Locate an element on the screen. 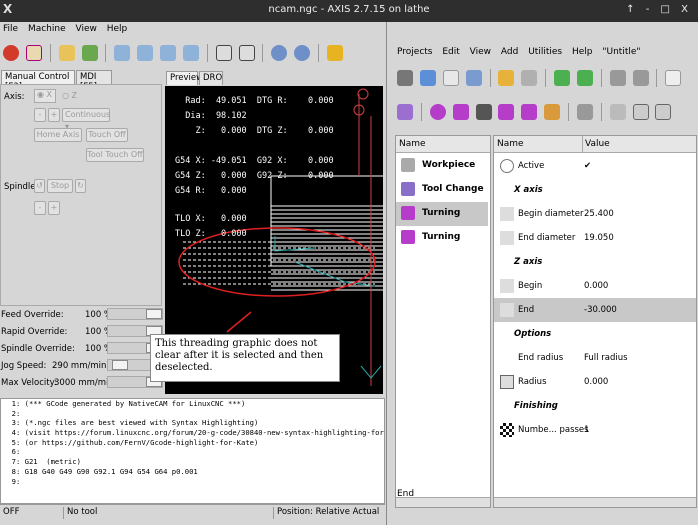 Image resolution: width=698 pixels, height=525 pixels. tree-item-tool-change: Tool Change is located at coordinates (442, 190).